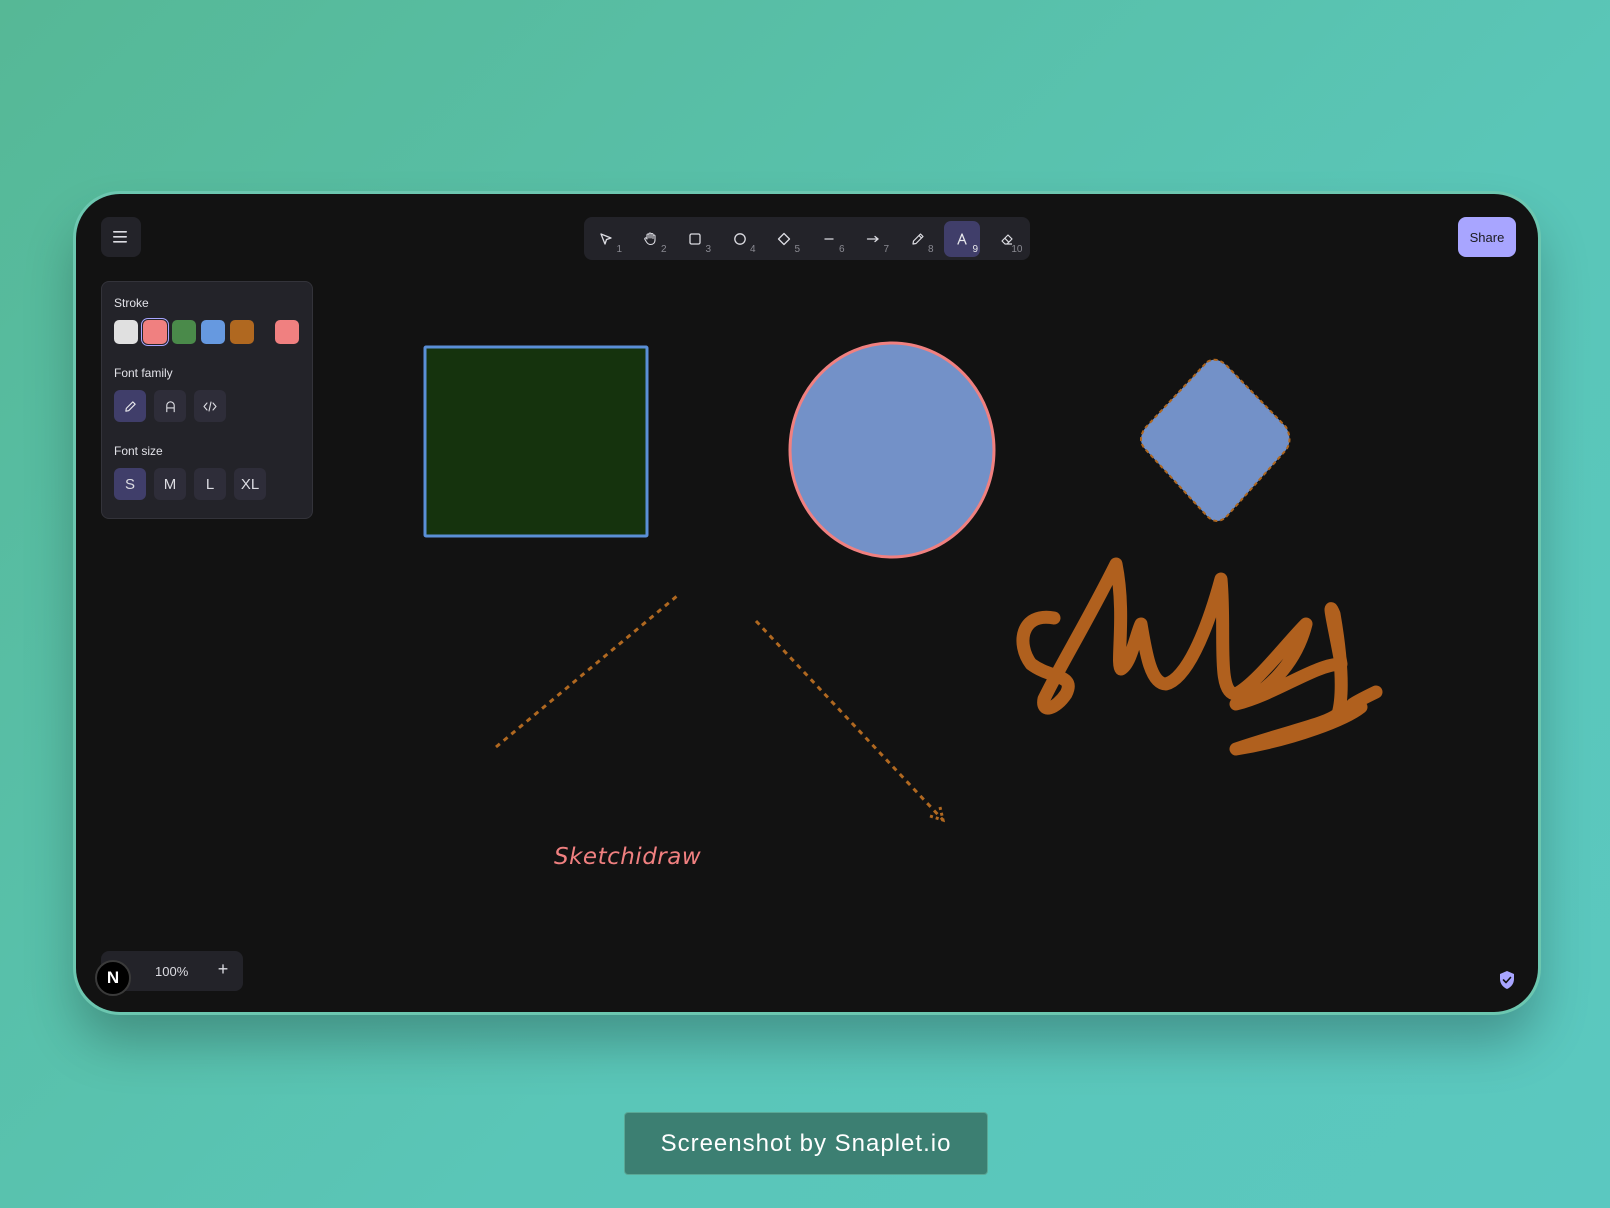 Image resolution: width=1610 pixels, height=1208 pixels. What do you see at coordinates (1487, 237) in the screenshot?
I see `share-button: Share` at bounding box center [1487, 237].